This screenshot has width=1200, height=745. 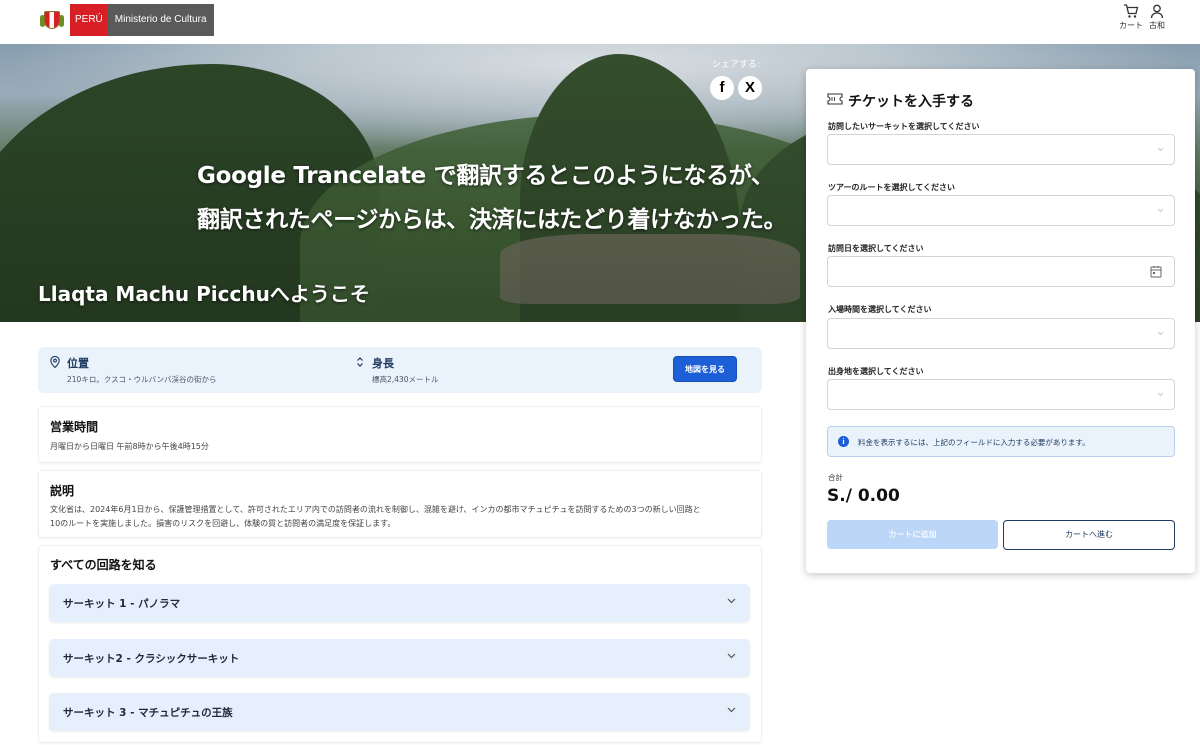 What do you see at coordinates (912, 534) in the screenshot?
I see `add-to-cart-button: カートに追加` at bounding box center [912, 534].